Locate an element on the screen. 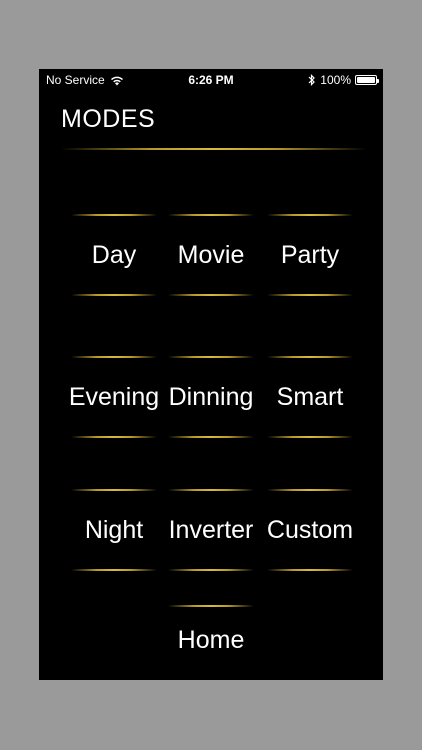  mode-label: Smart is located at coordinates (310, 396).